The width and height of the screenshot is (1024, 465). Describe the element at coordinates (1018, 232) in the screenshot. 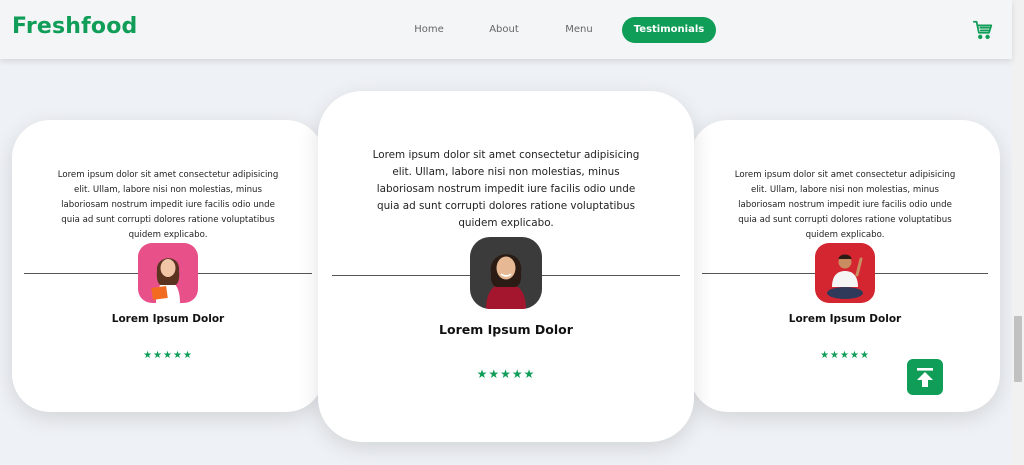

I see `scrollbar` at that location.